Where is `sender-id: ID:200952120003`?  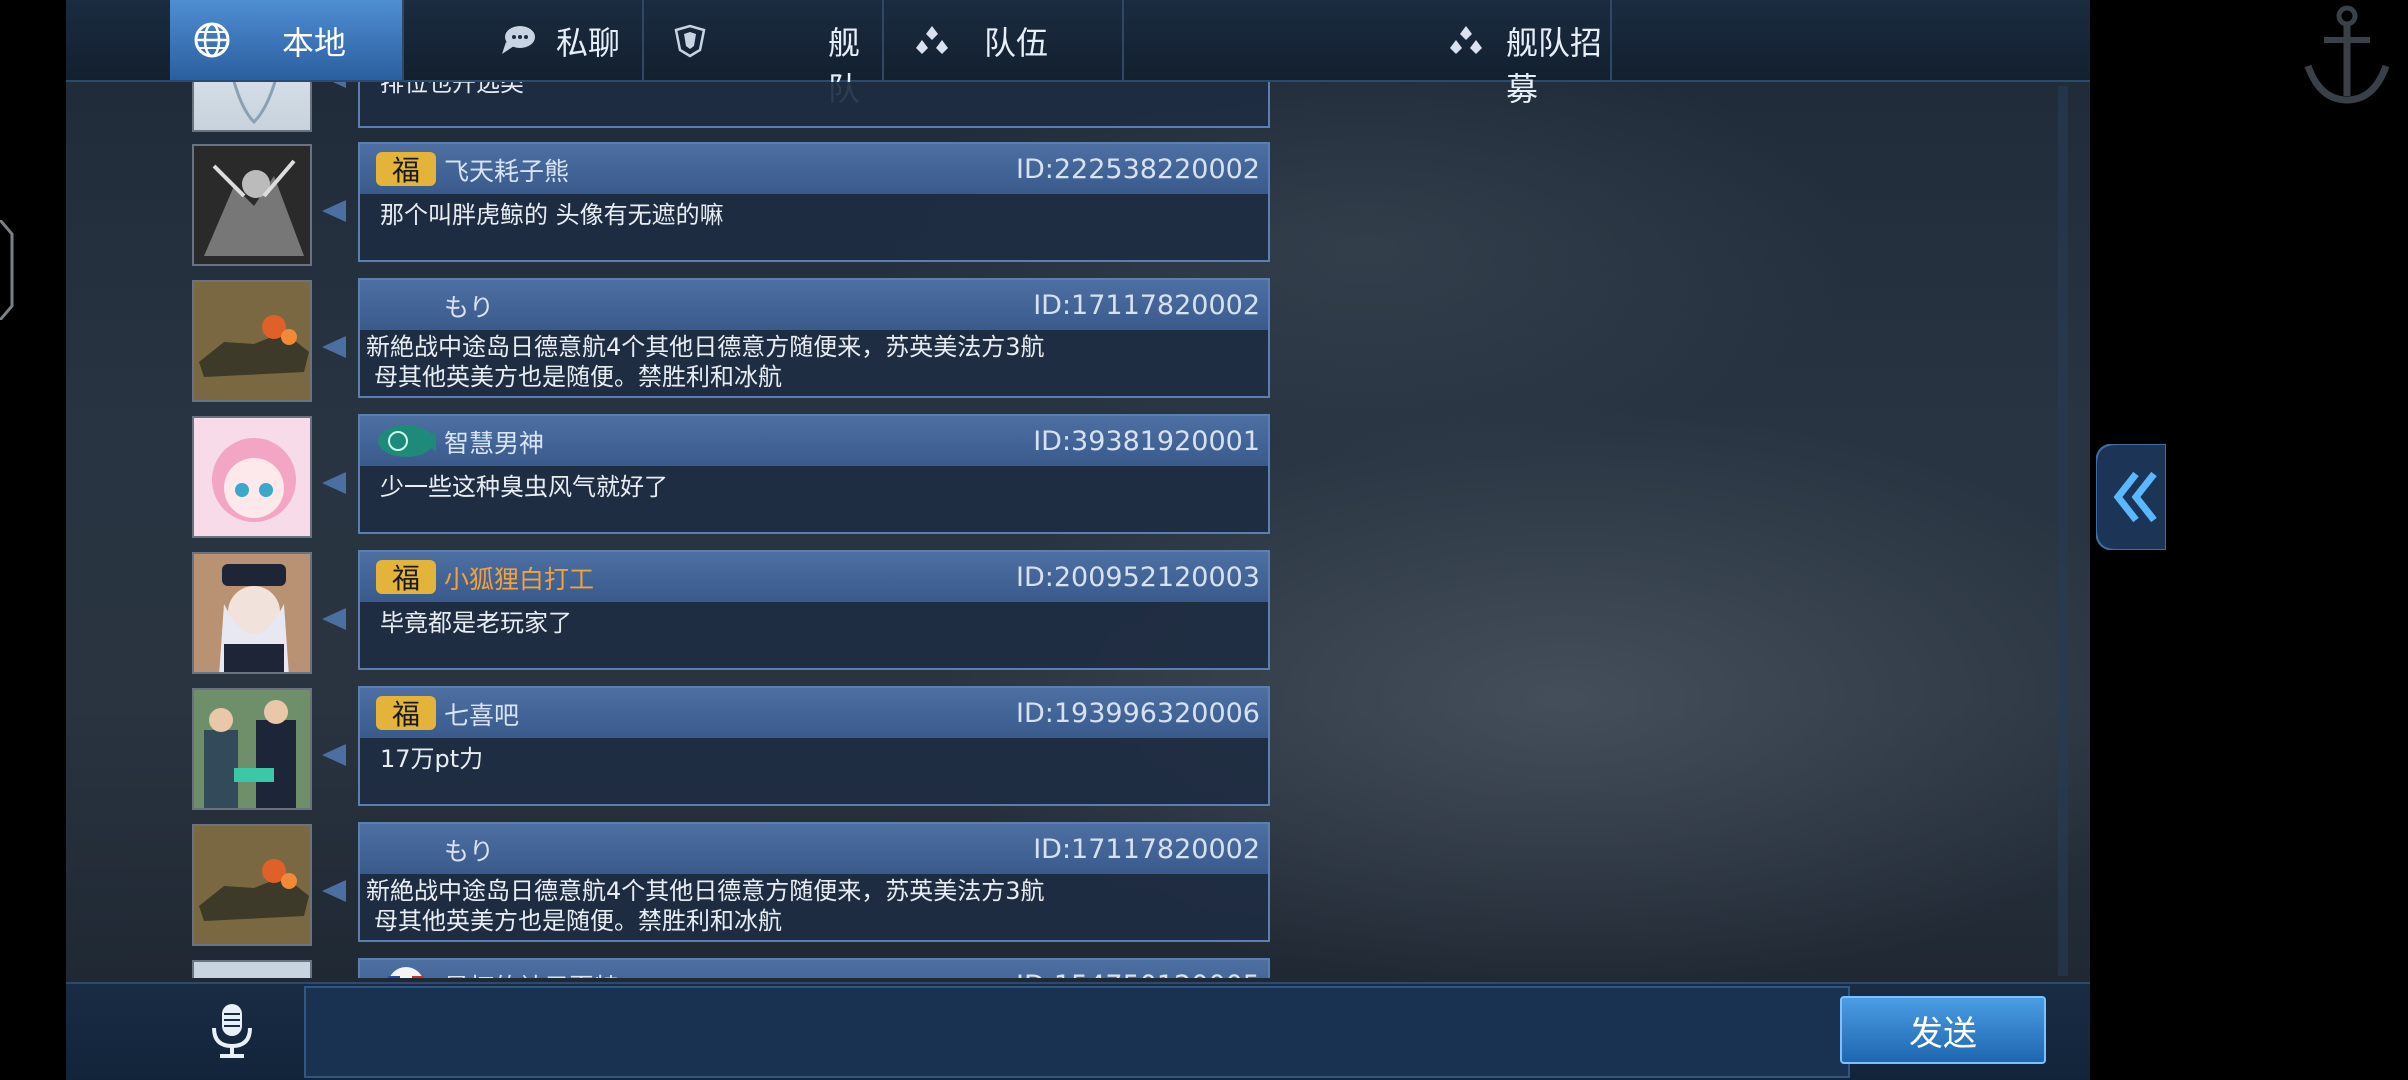
sender-id: ID:200952120003 is located at coordinates (1138, 577).